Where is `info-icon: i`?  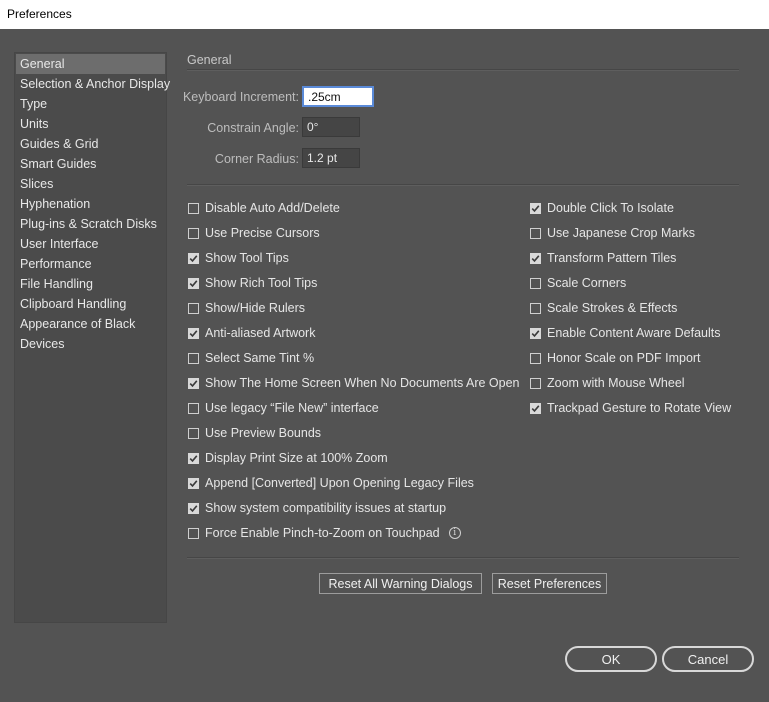 info-icon: i is located at coordinates (454, 533).